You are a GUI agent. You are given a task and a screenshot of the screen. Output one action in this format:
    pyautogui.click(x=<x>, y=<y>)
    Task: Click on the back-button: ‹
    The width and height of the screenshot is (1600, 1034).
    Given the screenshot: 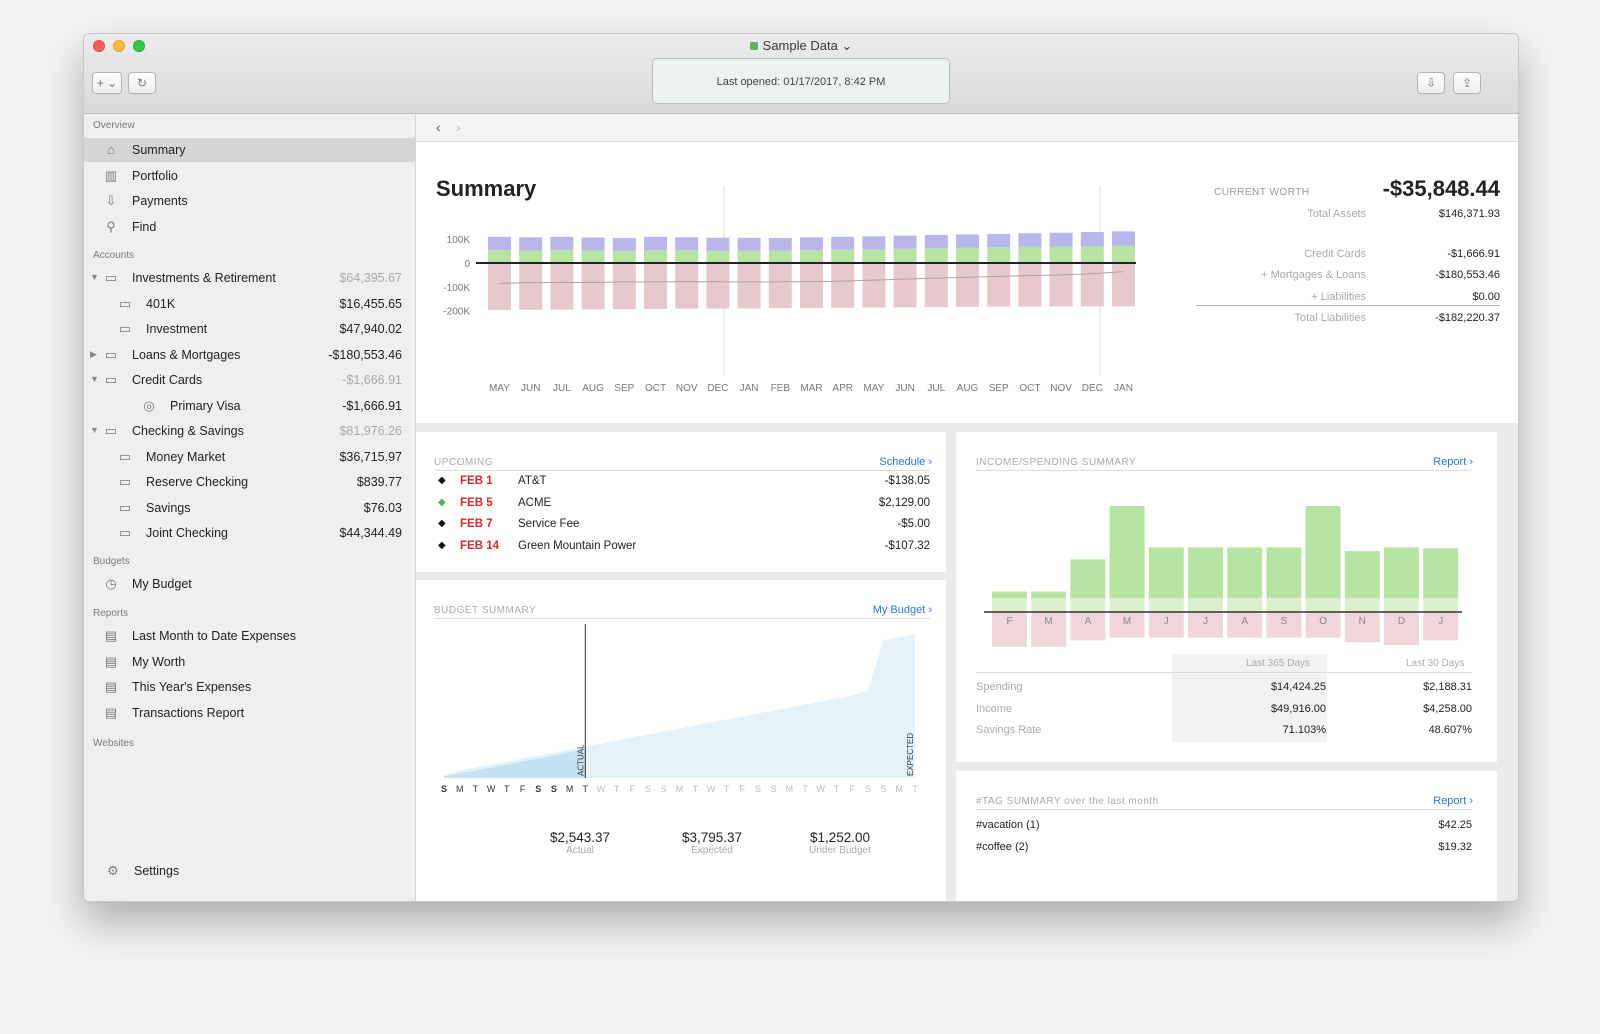 What is the action you would take?
    pyautogui.click(x=438, y=127)
    